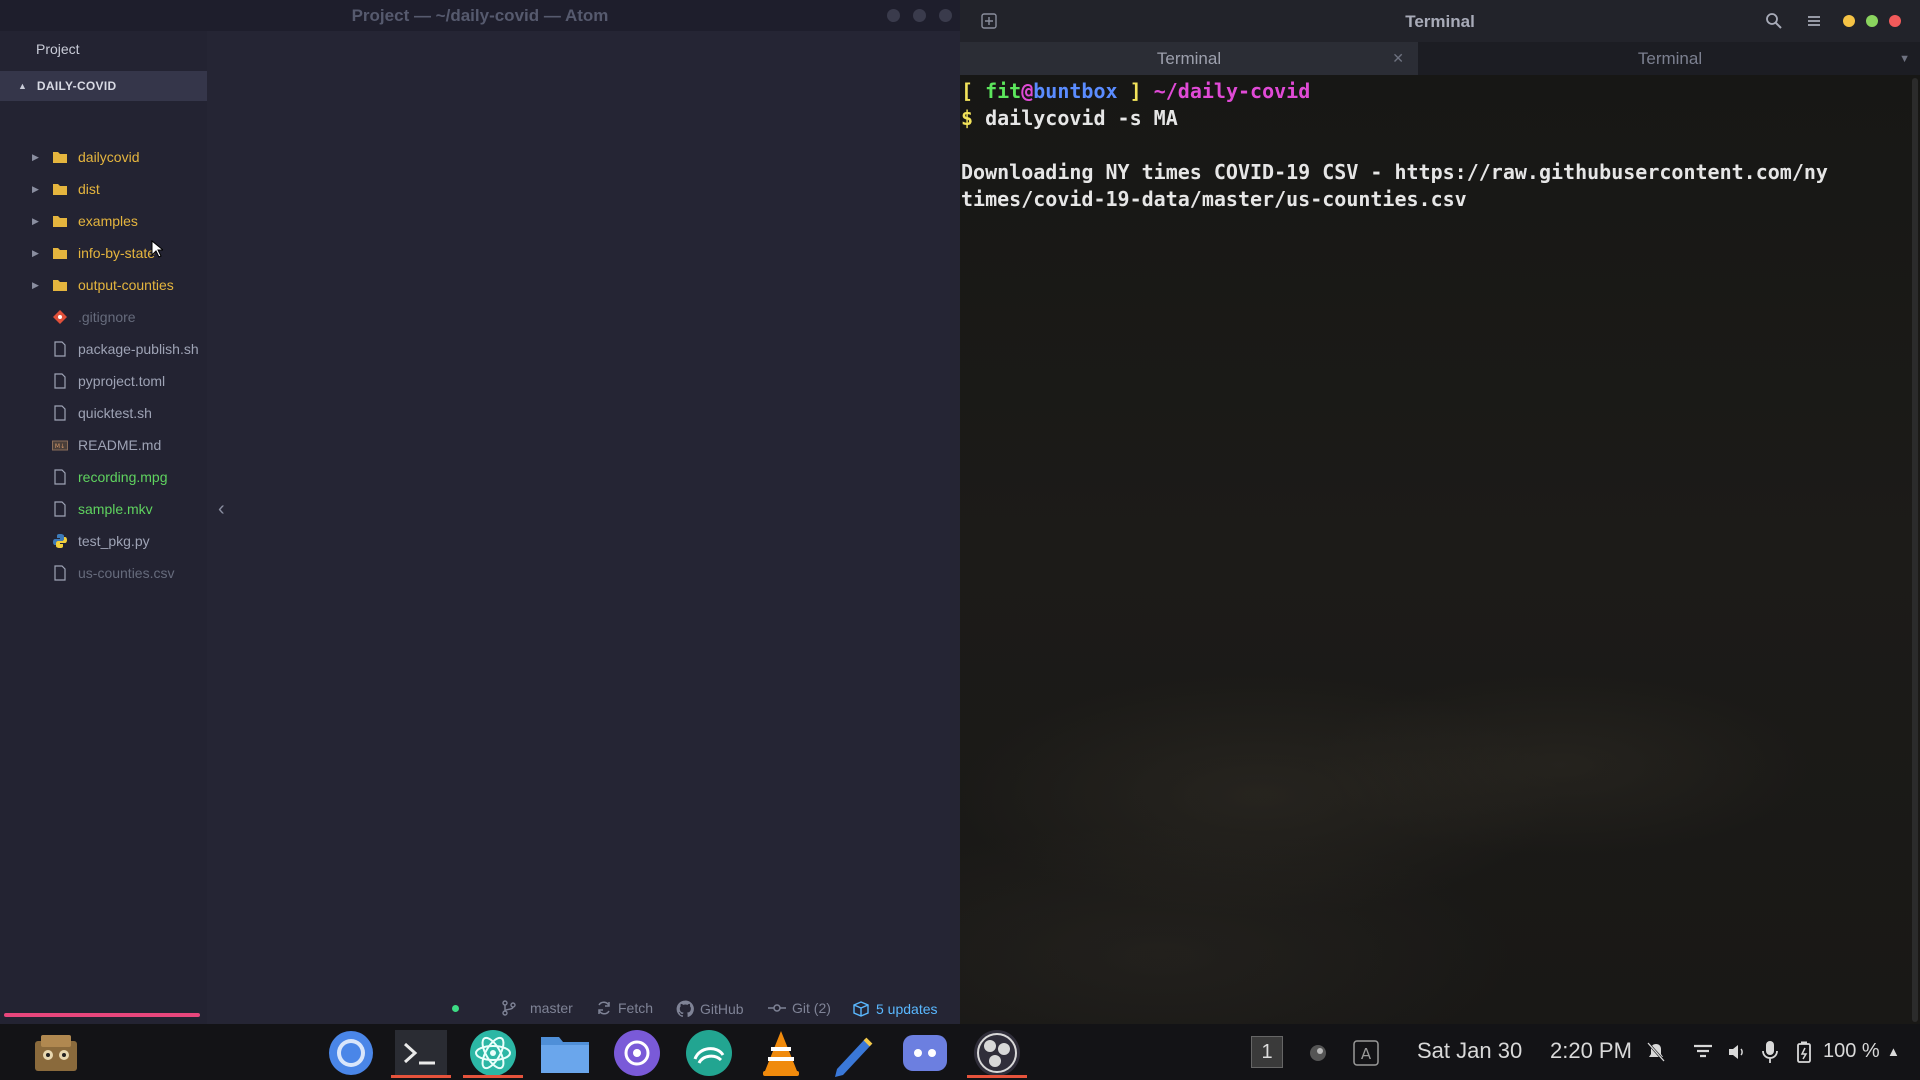  Describe the element at coordinates (811, 1008) in the screenshot. I see `git-label: Git (2)` at that location.